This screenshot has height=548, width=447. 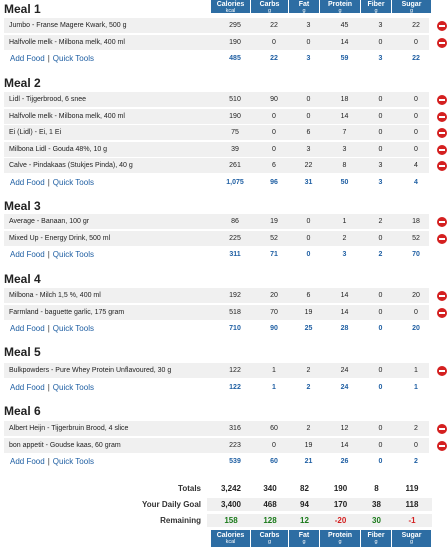 I want to click on food-entry-row: Milbona - Milch 1,5 %, 400 ml 192 20 6 14 0 20, so click(x=216, y=296).